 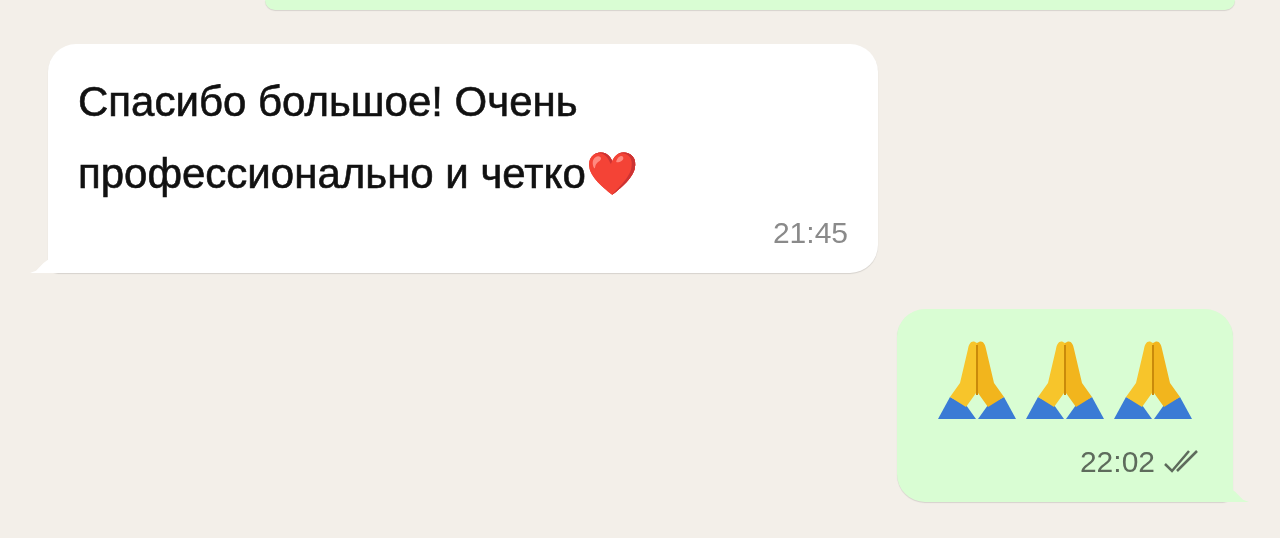 I want to click on message-text: Спасибо большое! Очень профессионально и четко❤, so click(x=358, y=138).